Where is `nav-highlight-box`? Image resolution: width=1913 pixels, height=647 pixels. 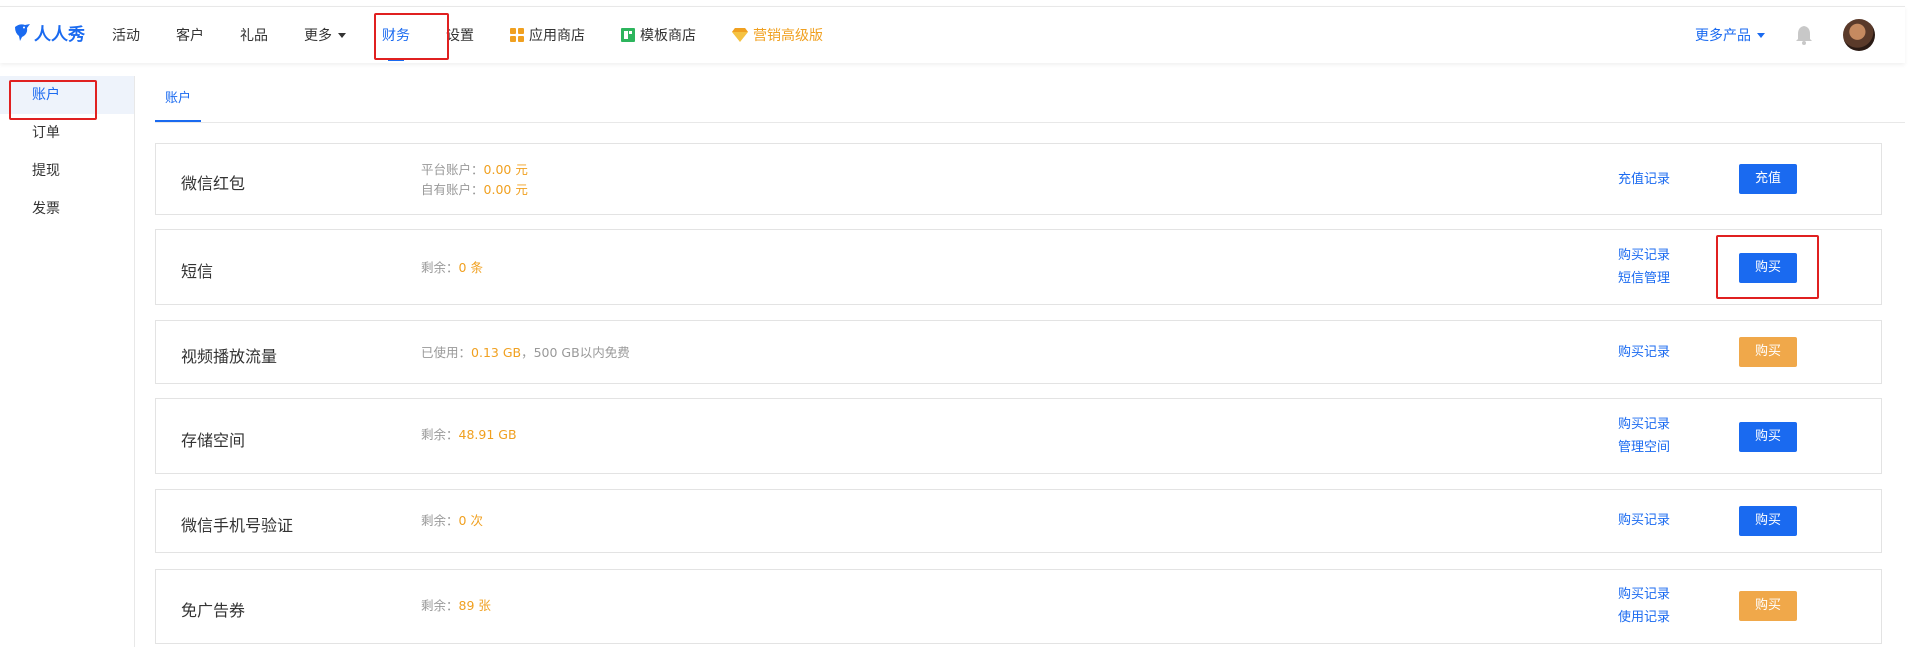
nav-highlight-box is located at coordinates (411, 36).